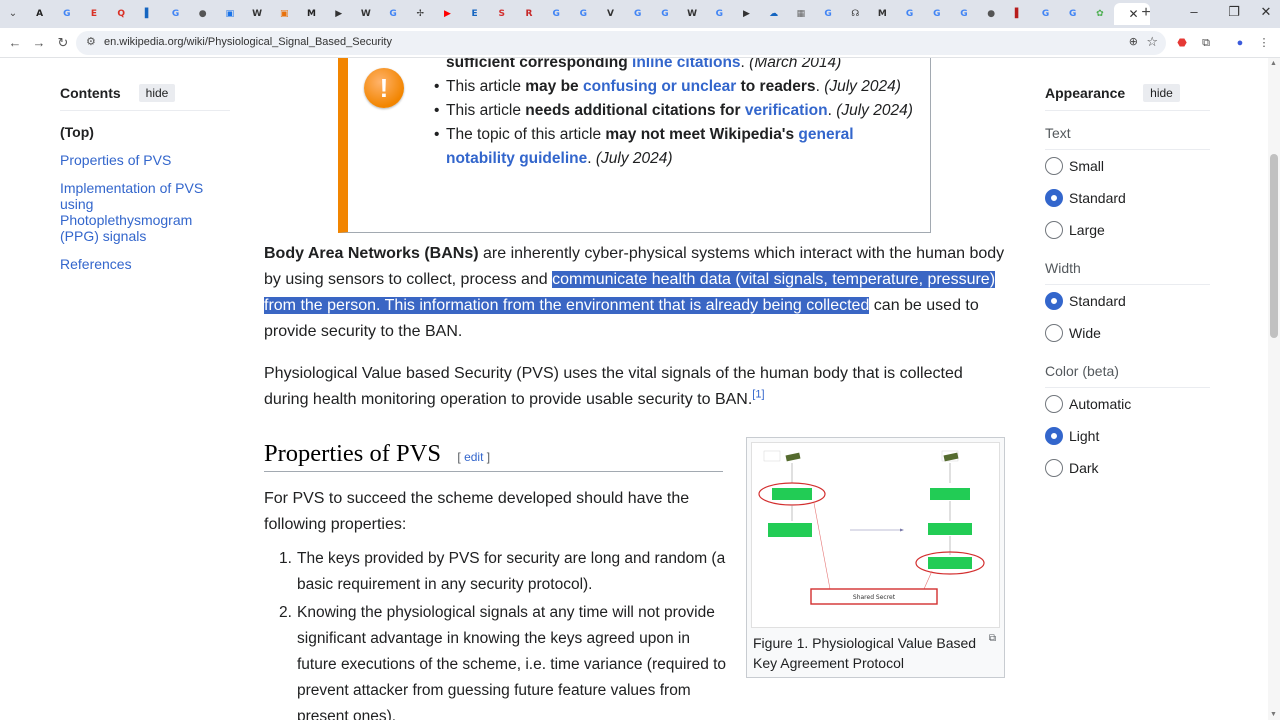 This screenshot has height=720, width=1280. I want to click on text-size-option-label: Small, so click(1087, 166).